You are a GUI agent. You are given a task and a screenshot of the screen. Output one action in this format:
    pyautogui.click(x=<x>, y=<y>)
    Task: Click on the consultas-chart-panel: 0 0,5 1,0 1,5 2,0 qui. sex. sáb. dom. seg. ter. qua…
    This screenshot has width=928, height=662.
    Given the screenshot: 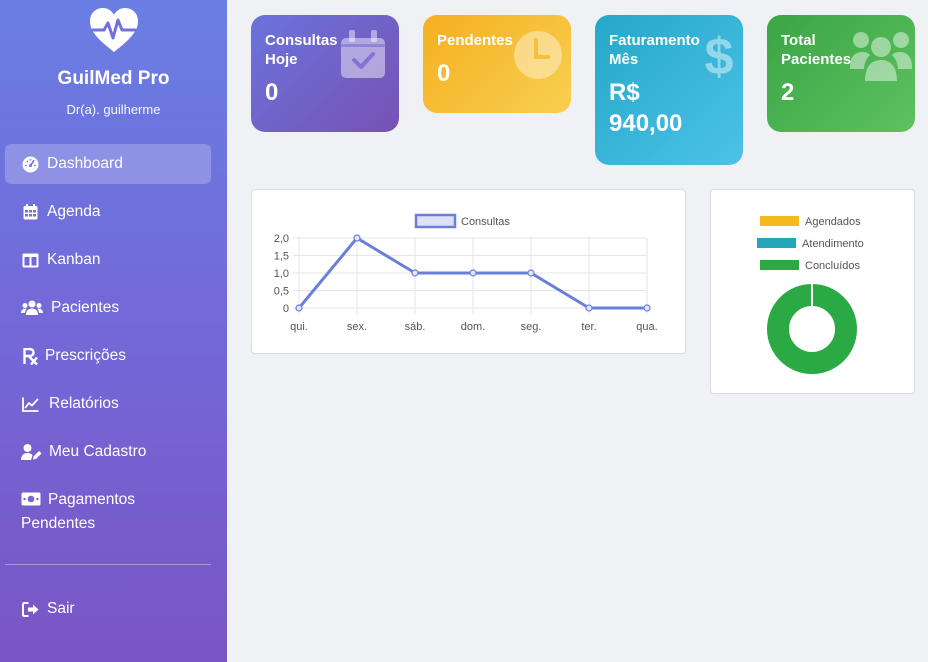 What is the action you would take?
    pyautogui.click(x=468, y=271)
    